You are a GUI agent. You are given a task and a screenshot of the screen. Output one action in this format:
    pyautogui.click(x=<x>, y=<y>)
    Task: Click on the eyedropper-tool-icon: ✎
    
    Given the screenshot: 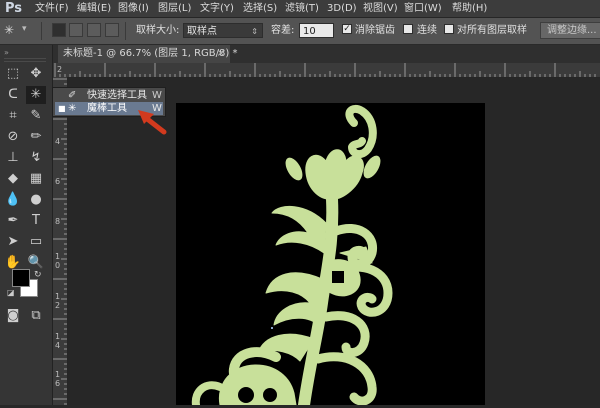 What is the action you would take?
    pyautogui.click(x=36, y=116)
    